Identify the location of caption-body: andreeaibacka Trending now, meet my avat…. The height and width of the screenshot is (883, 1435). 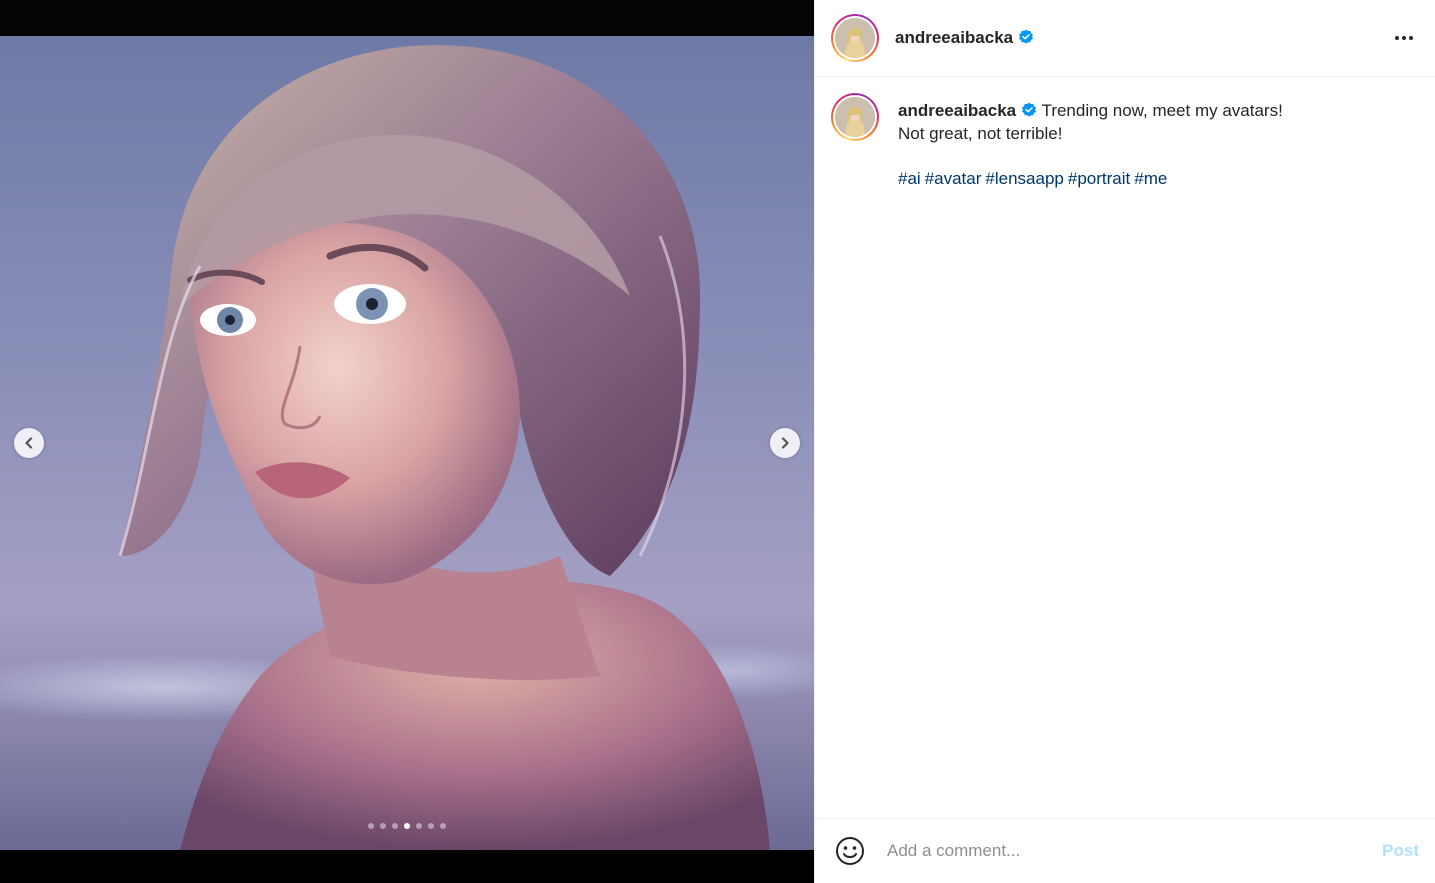
(1090, 144).